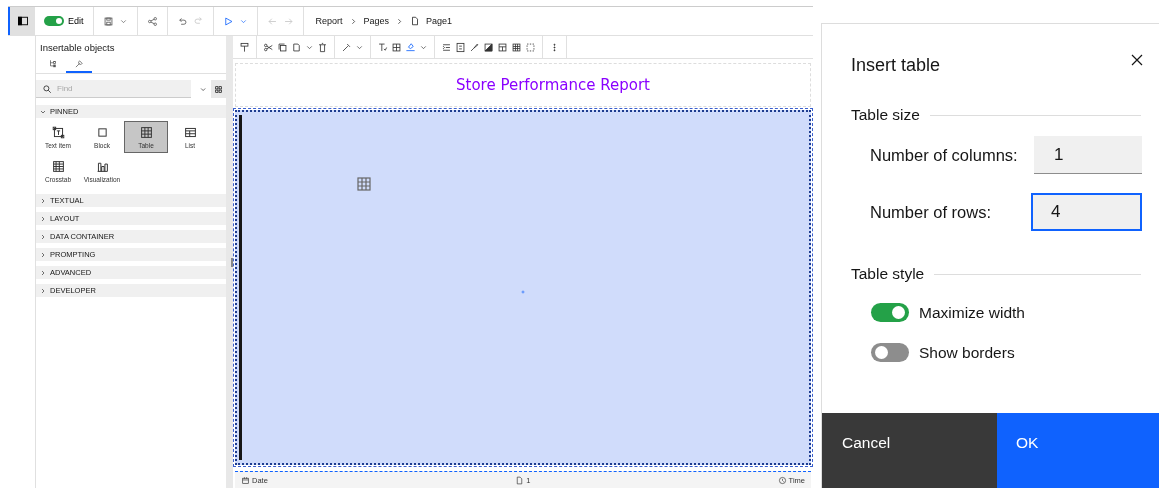  Describe the element at coordinates (245, 480) in the screenshot. I see `calendar-icon` at that location.